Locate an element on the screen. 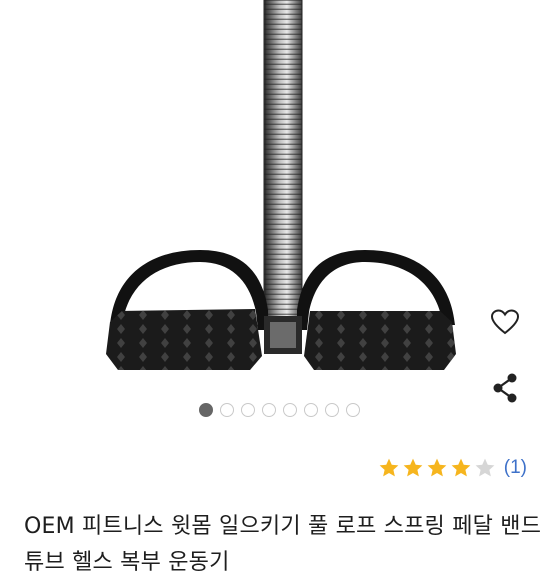 Image resolution: width=553 pixels, height=581 pixels. heart-outline-icon is located at coordinates (505, 322).